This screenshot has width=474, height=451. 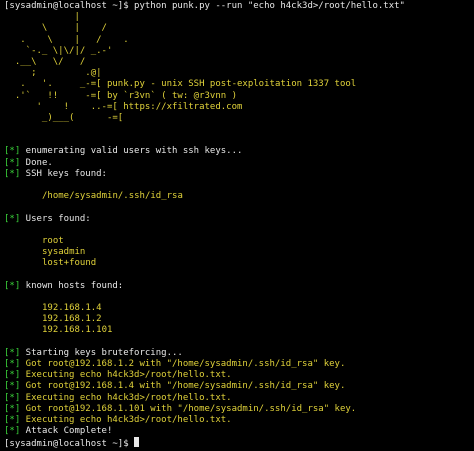 I want to click on output-text: Attack Complete!, so click(x=66, y=431).